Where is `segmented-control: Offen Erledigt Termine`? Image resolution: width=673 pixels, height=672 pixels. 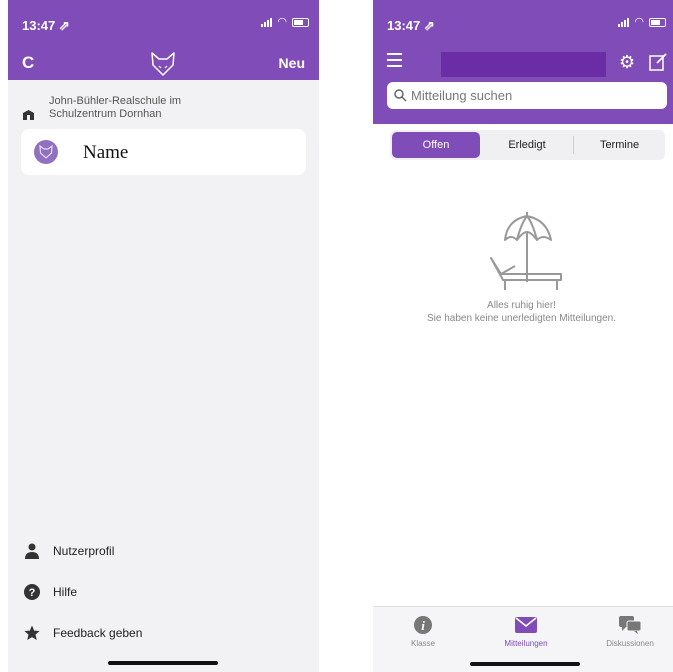
segmented-control: Offen Erledigt Termine is located at coordinates (527, 145).